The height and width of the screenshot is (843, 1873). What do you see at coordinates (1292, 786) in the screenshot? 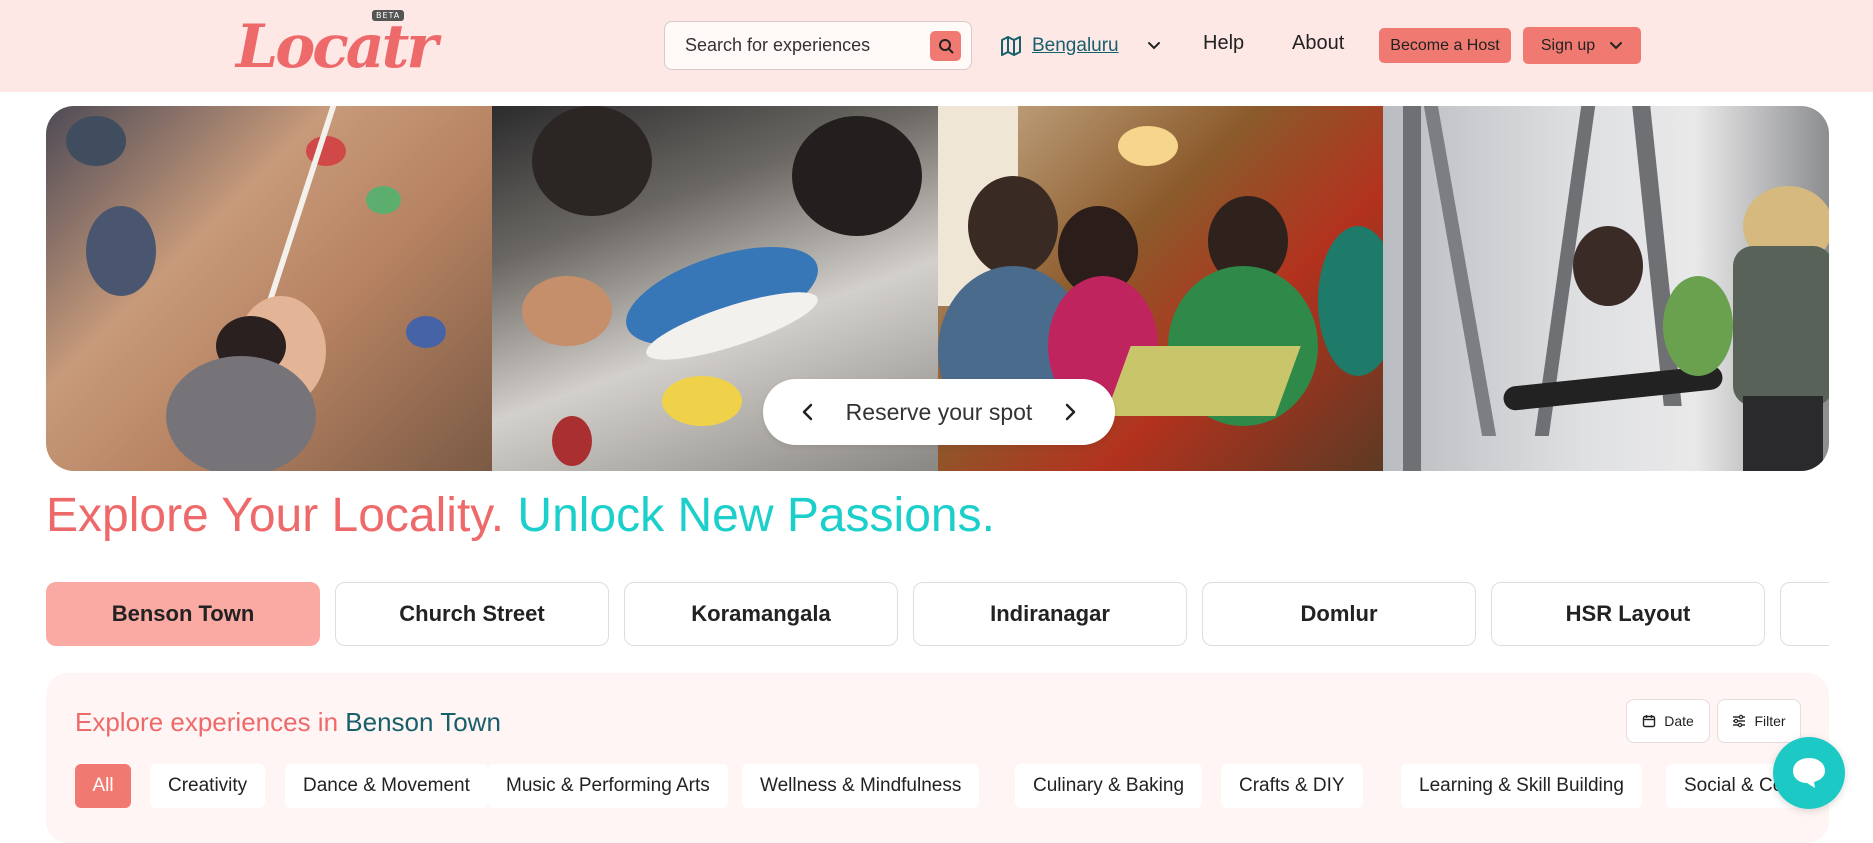
I see `category-chip: Crafts & DIY` at bounding box center [1292, 786].